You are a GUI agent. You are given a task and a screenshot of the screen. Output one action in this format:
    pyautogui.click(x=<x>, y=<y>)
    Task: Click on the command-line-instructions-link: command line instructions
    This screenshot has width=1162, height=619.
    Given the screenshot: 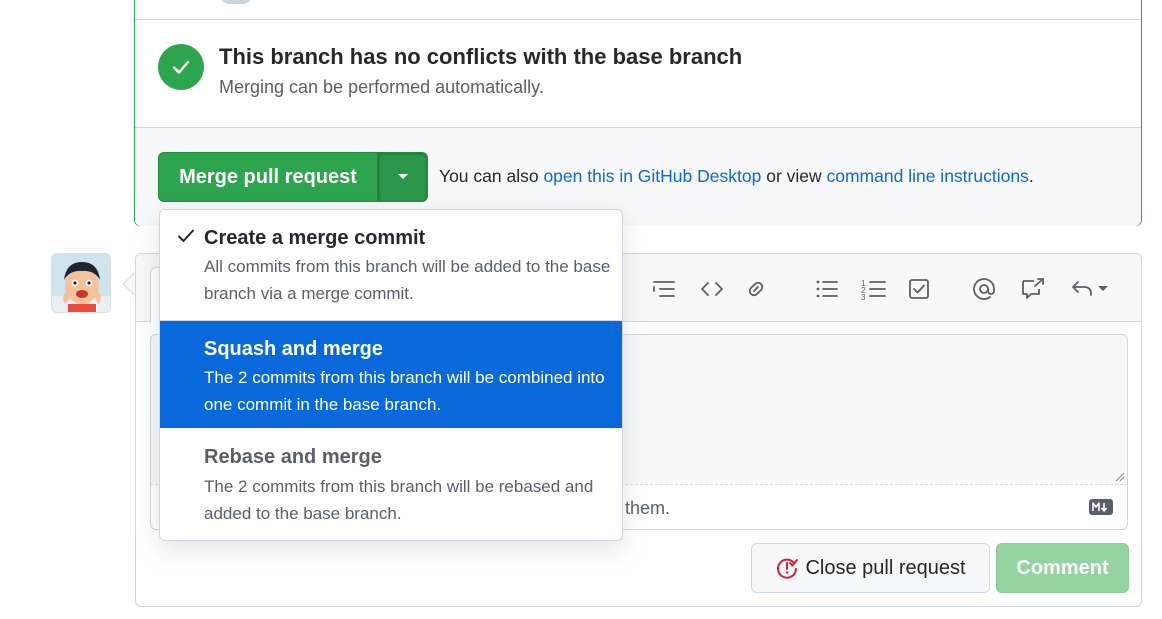 What is the action you would take?
    pyautogui.click(x=928, y=176)
    